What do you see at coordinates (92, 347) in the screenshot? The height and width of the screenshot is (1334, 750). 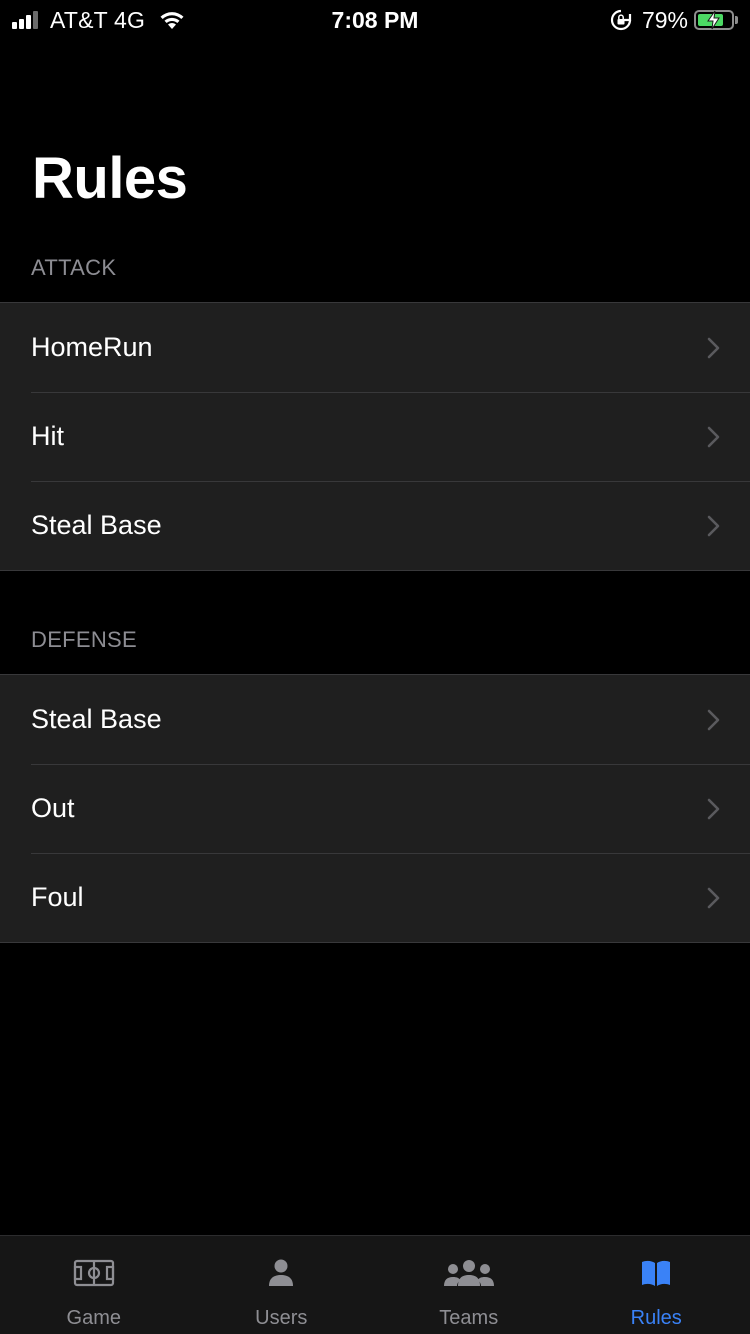 I see `list-item-label: HomeRun` at bounding box center [92, 347].